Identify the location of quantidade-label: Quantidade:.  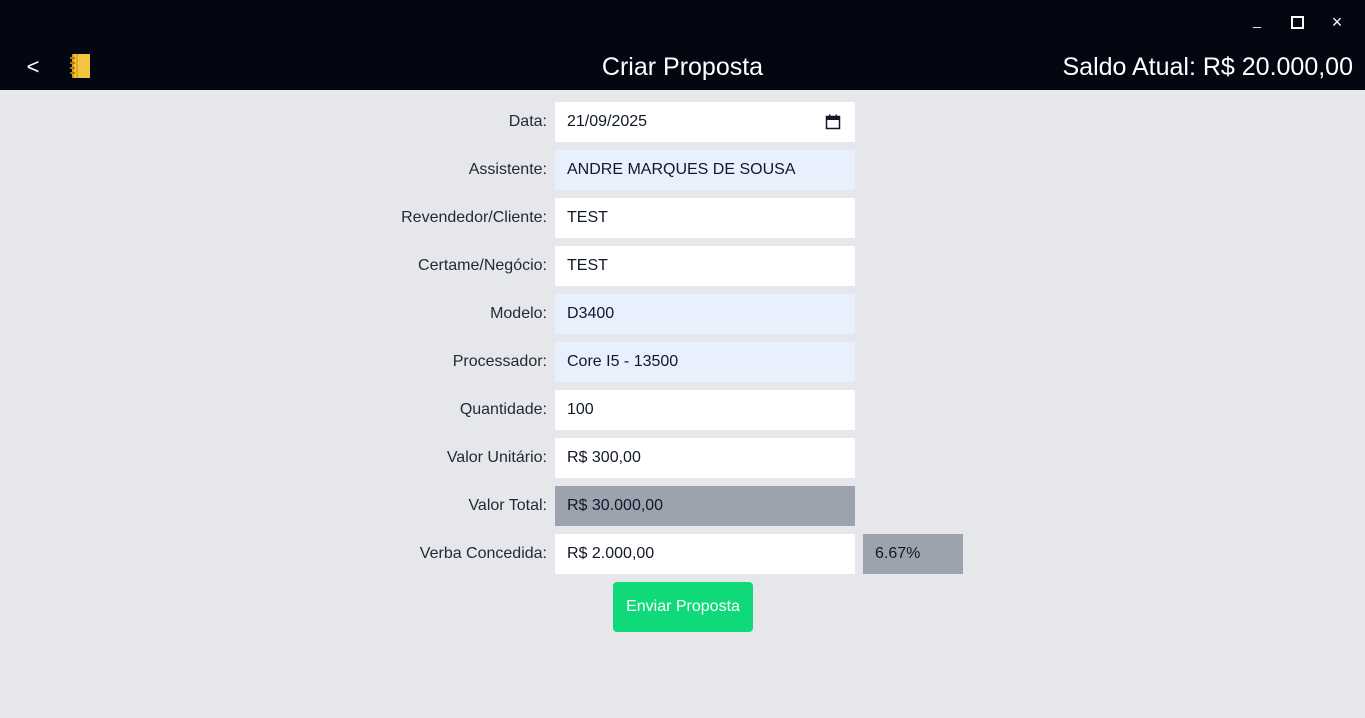
(503, 409).